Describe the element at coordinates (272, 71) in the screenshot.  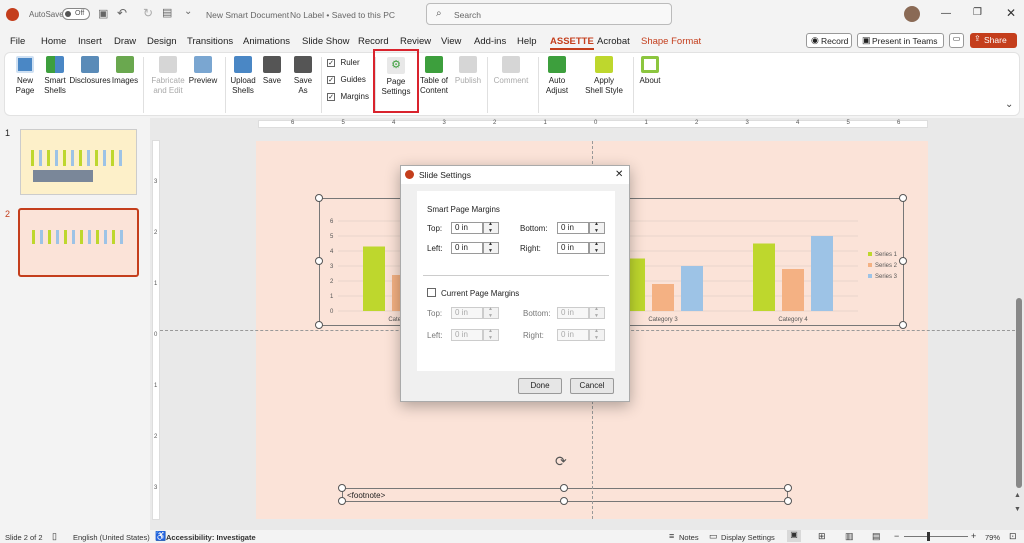
I see `save-button: Save` at that location.